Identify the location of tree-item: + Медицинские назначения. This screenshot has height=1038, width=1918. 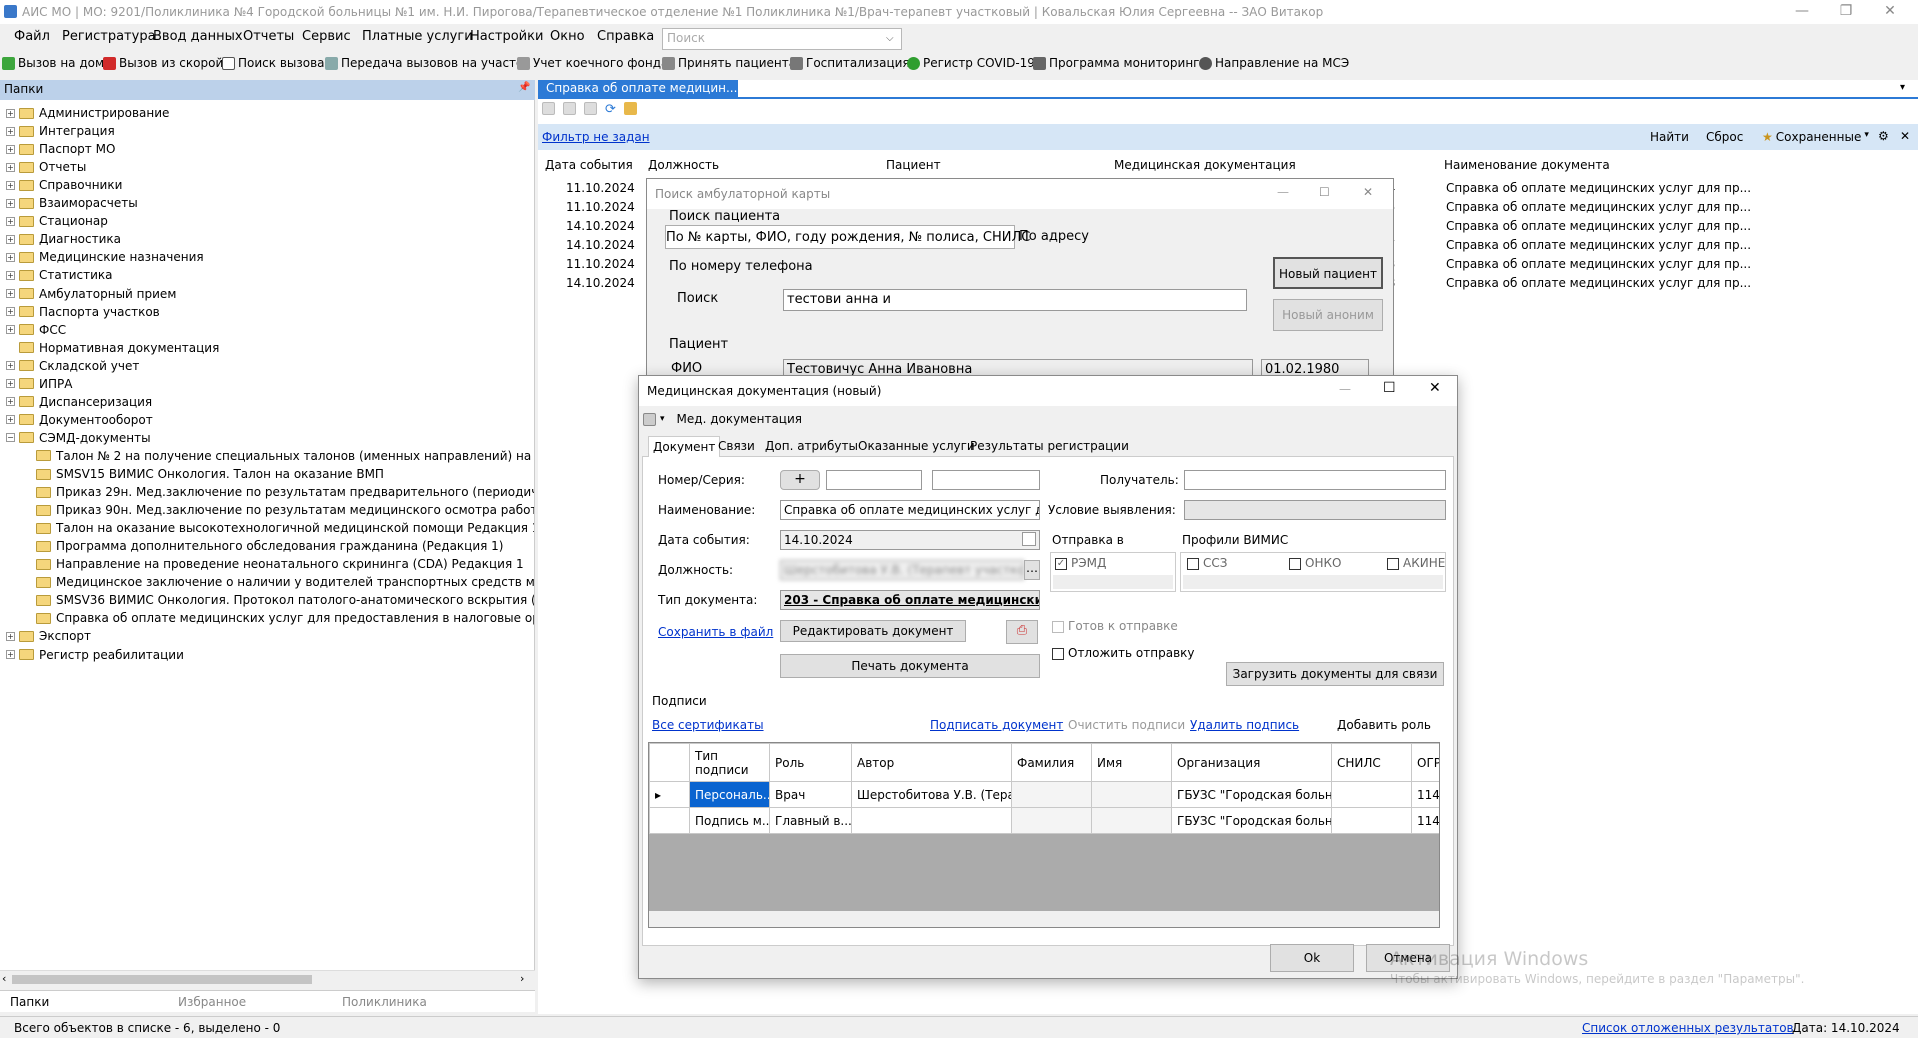
(105, 257).